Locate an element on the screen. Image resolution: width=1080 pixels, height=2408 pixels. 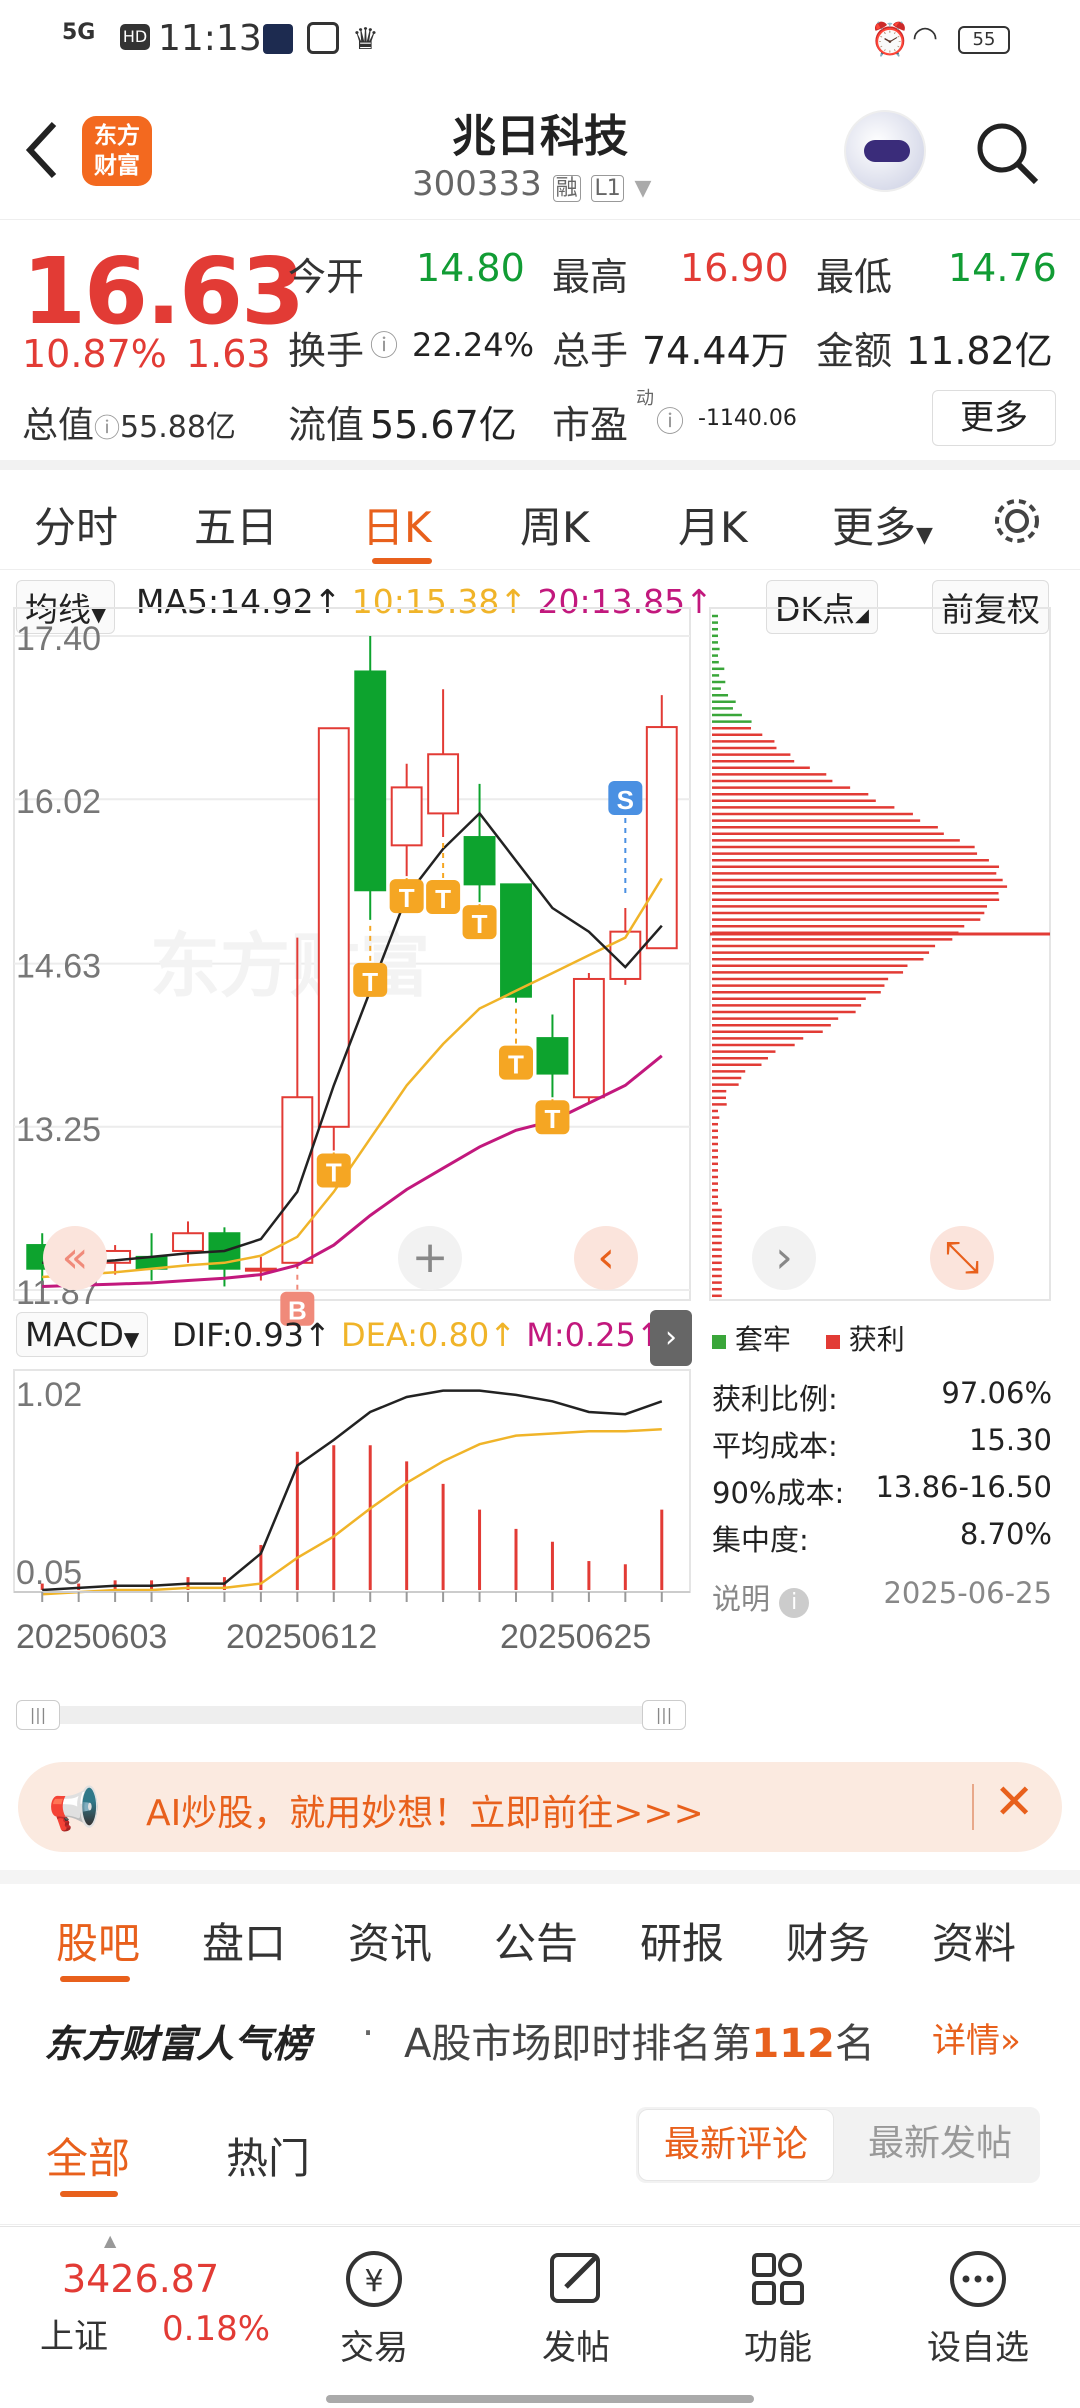
macd-selector: MACD▼ is located at coordinates (82, 1334).